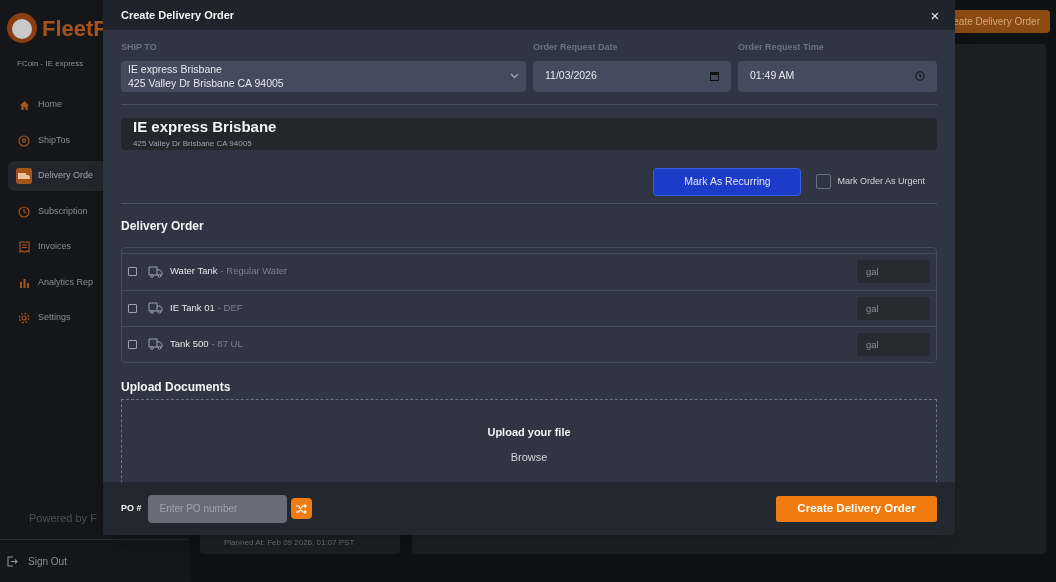  What do you see at coordinates (575, 47) in the screenshot?
I see `field-label: Order Request Date` at bounding box center [575, 47].